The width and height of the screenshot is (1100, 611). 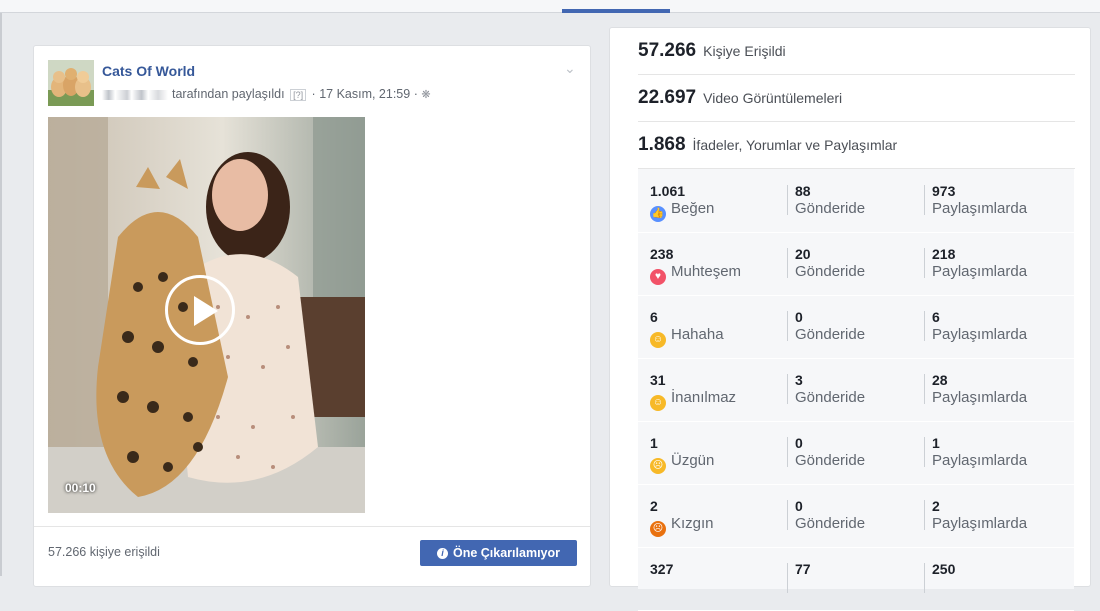 What do you see at coordinates (658, 529) in the screenshot?
I see `angry-icon: ☹` at bounding box center [658, 529].